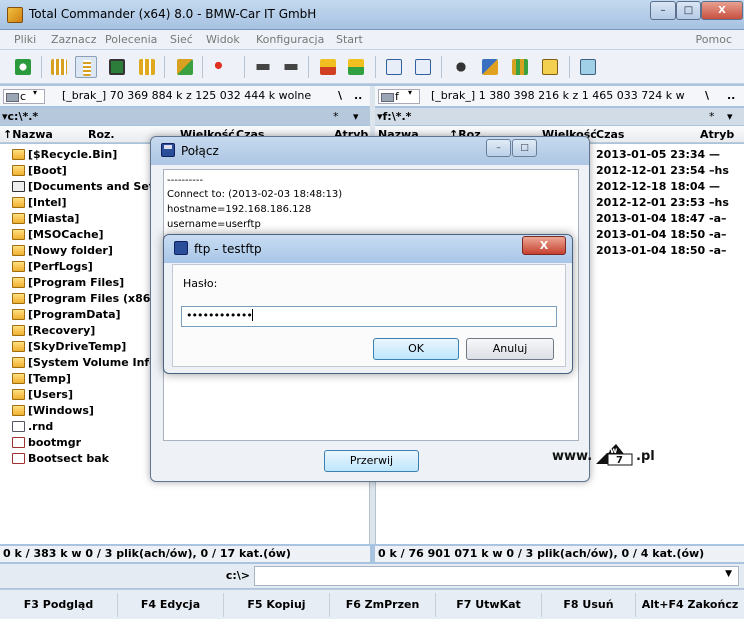 The width and height of the screenshot is (744, 619). I want to click on command-input, so click(496, 576).